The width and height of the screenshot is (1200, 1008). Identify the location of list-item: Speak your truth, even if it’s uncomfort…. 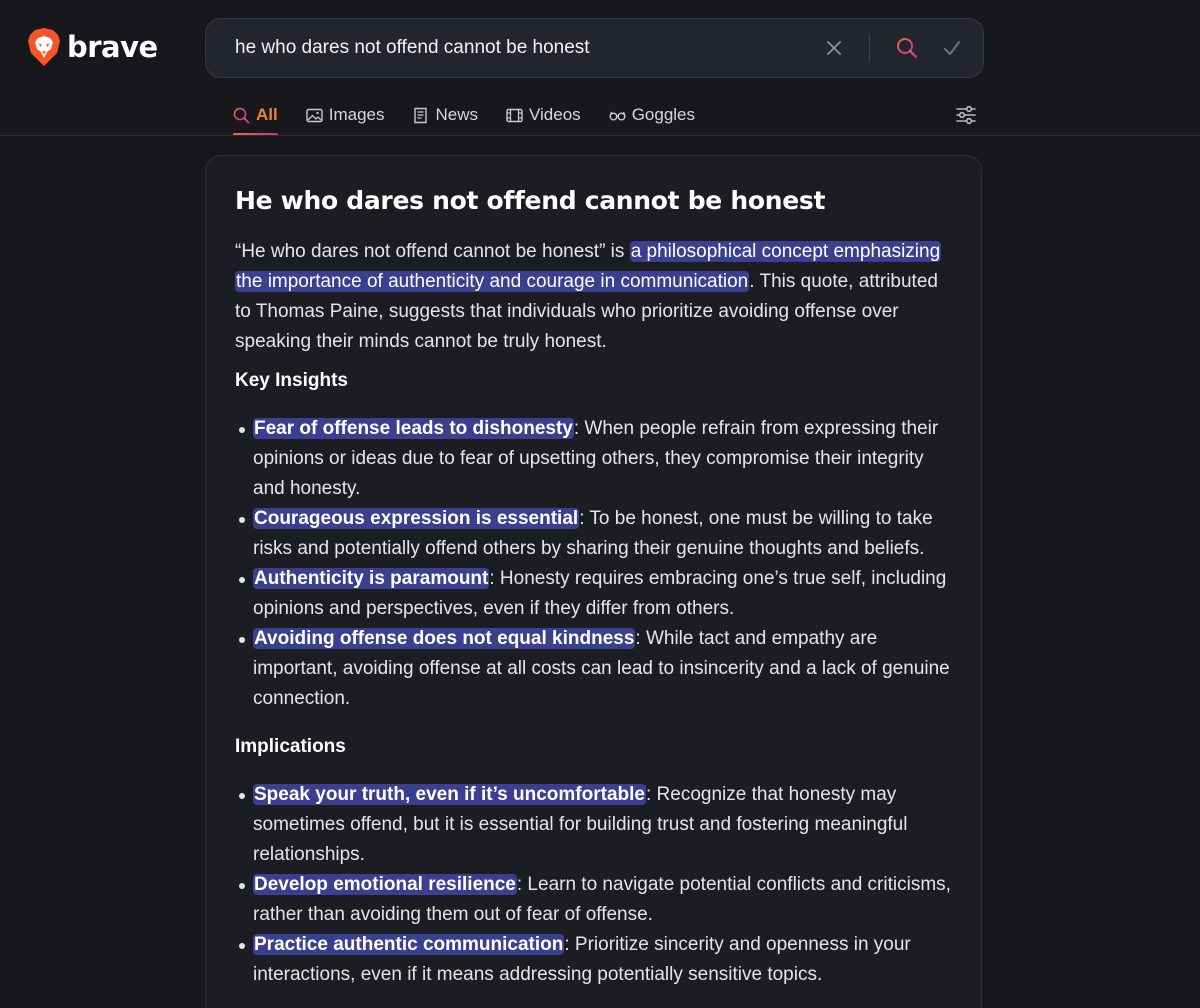
(596, 825).